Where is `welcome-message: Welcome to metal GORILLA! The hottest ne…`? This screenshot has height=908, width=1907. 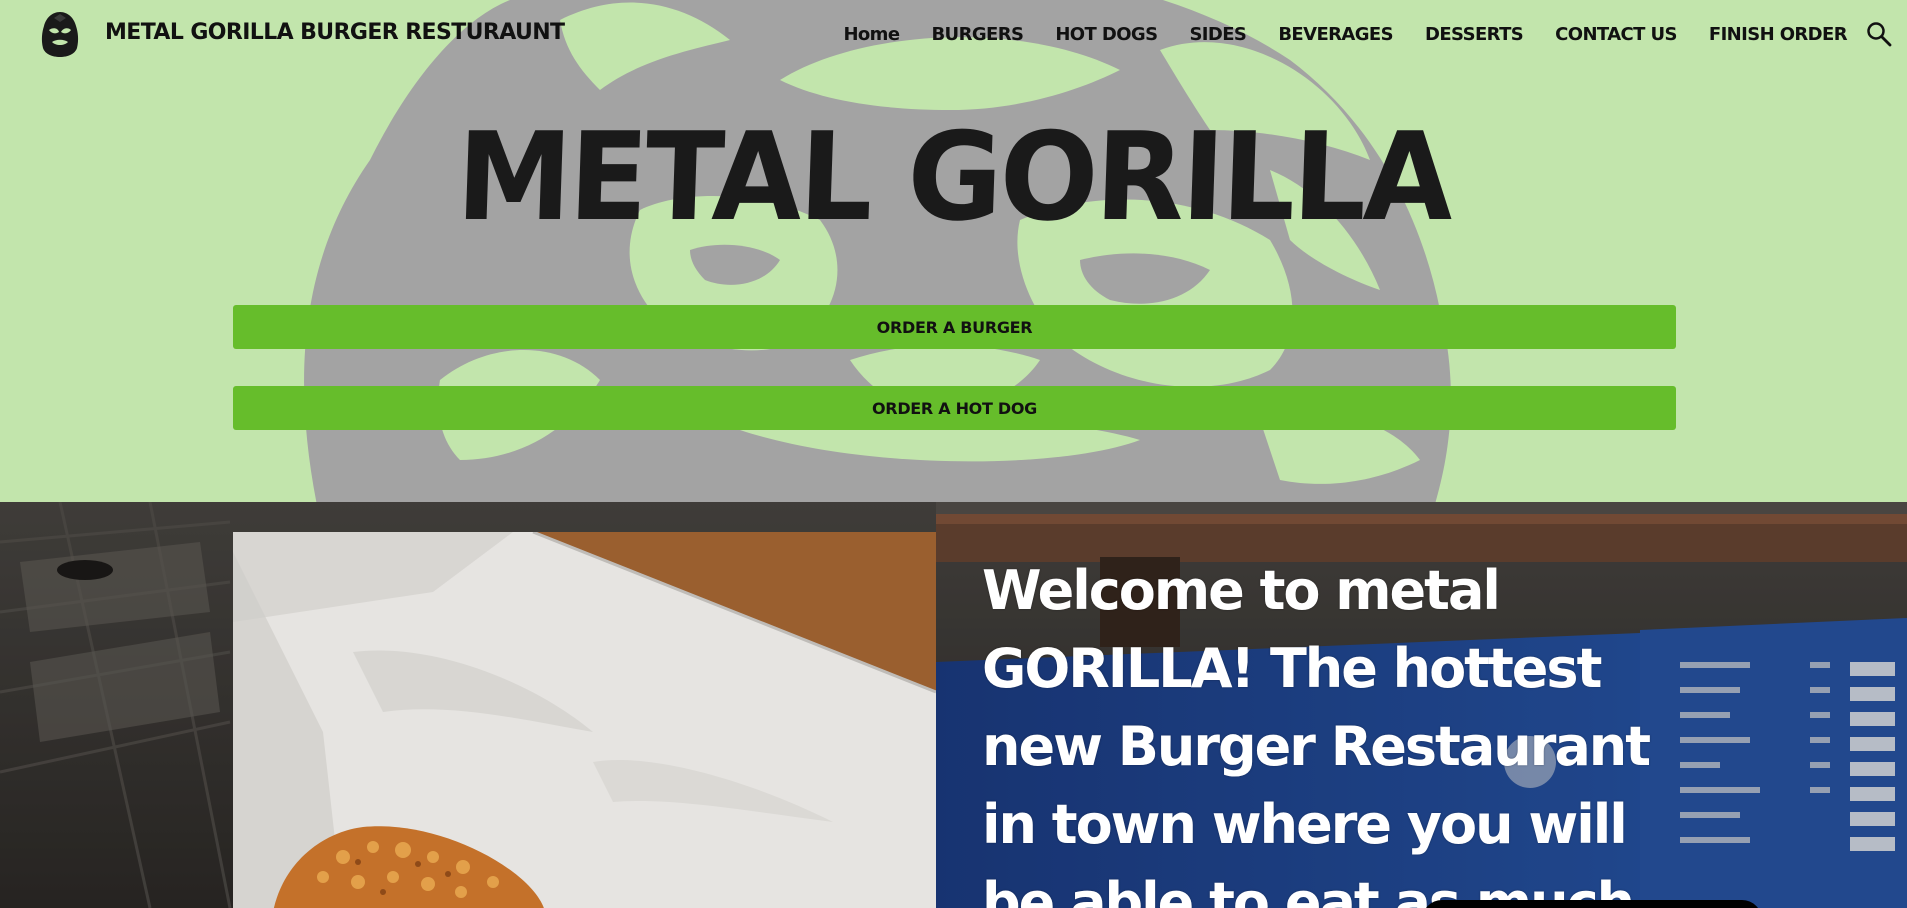
welcome-message: Welcome to metal GORILLA! The hottest ne… is located at coordinates (1316, 733).